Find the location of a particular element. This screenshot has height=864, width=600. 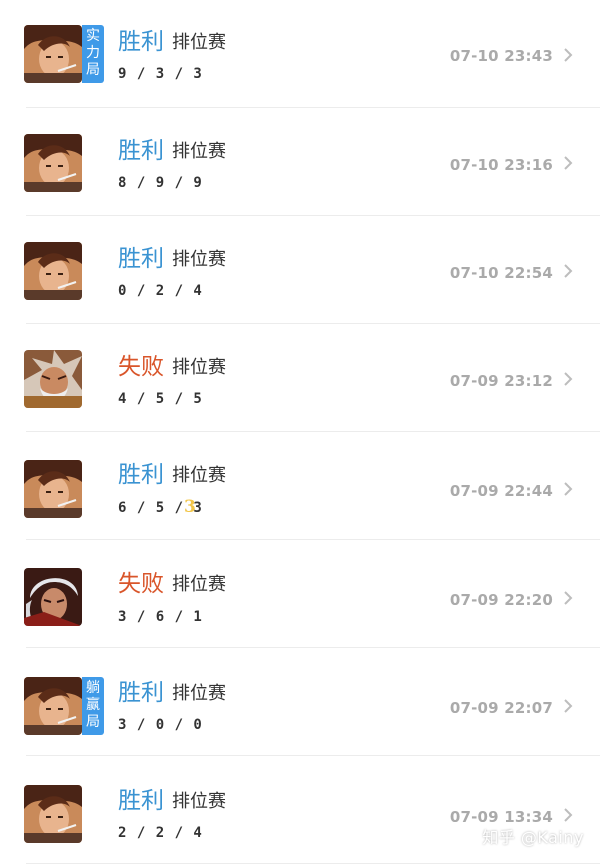

match-kda: 3 / 6 / 1 is located at coordinates (160, 617).